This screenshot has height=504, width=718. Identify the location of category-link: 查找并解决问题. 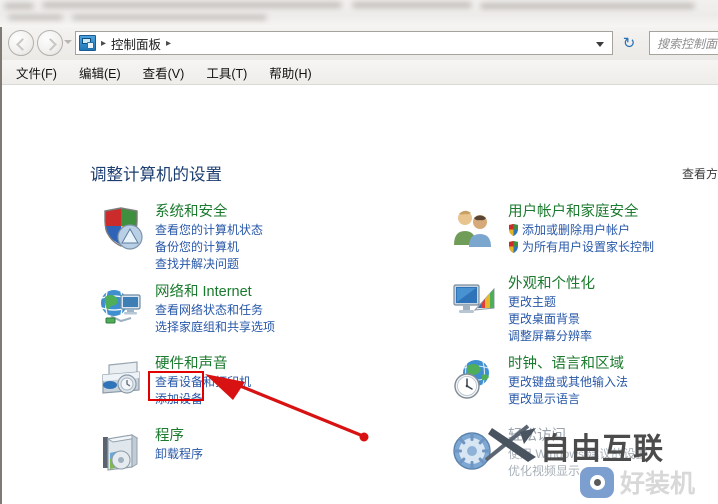
(276, 264).